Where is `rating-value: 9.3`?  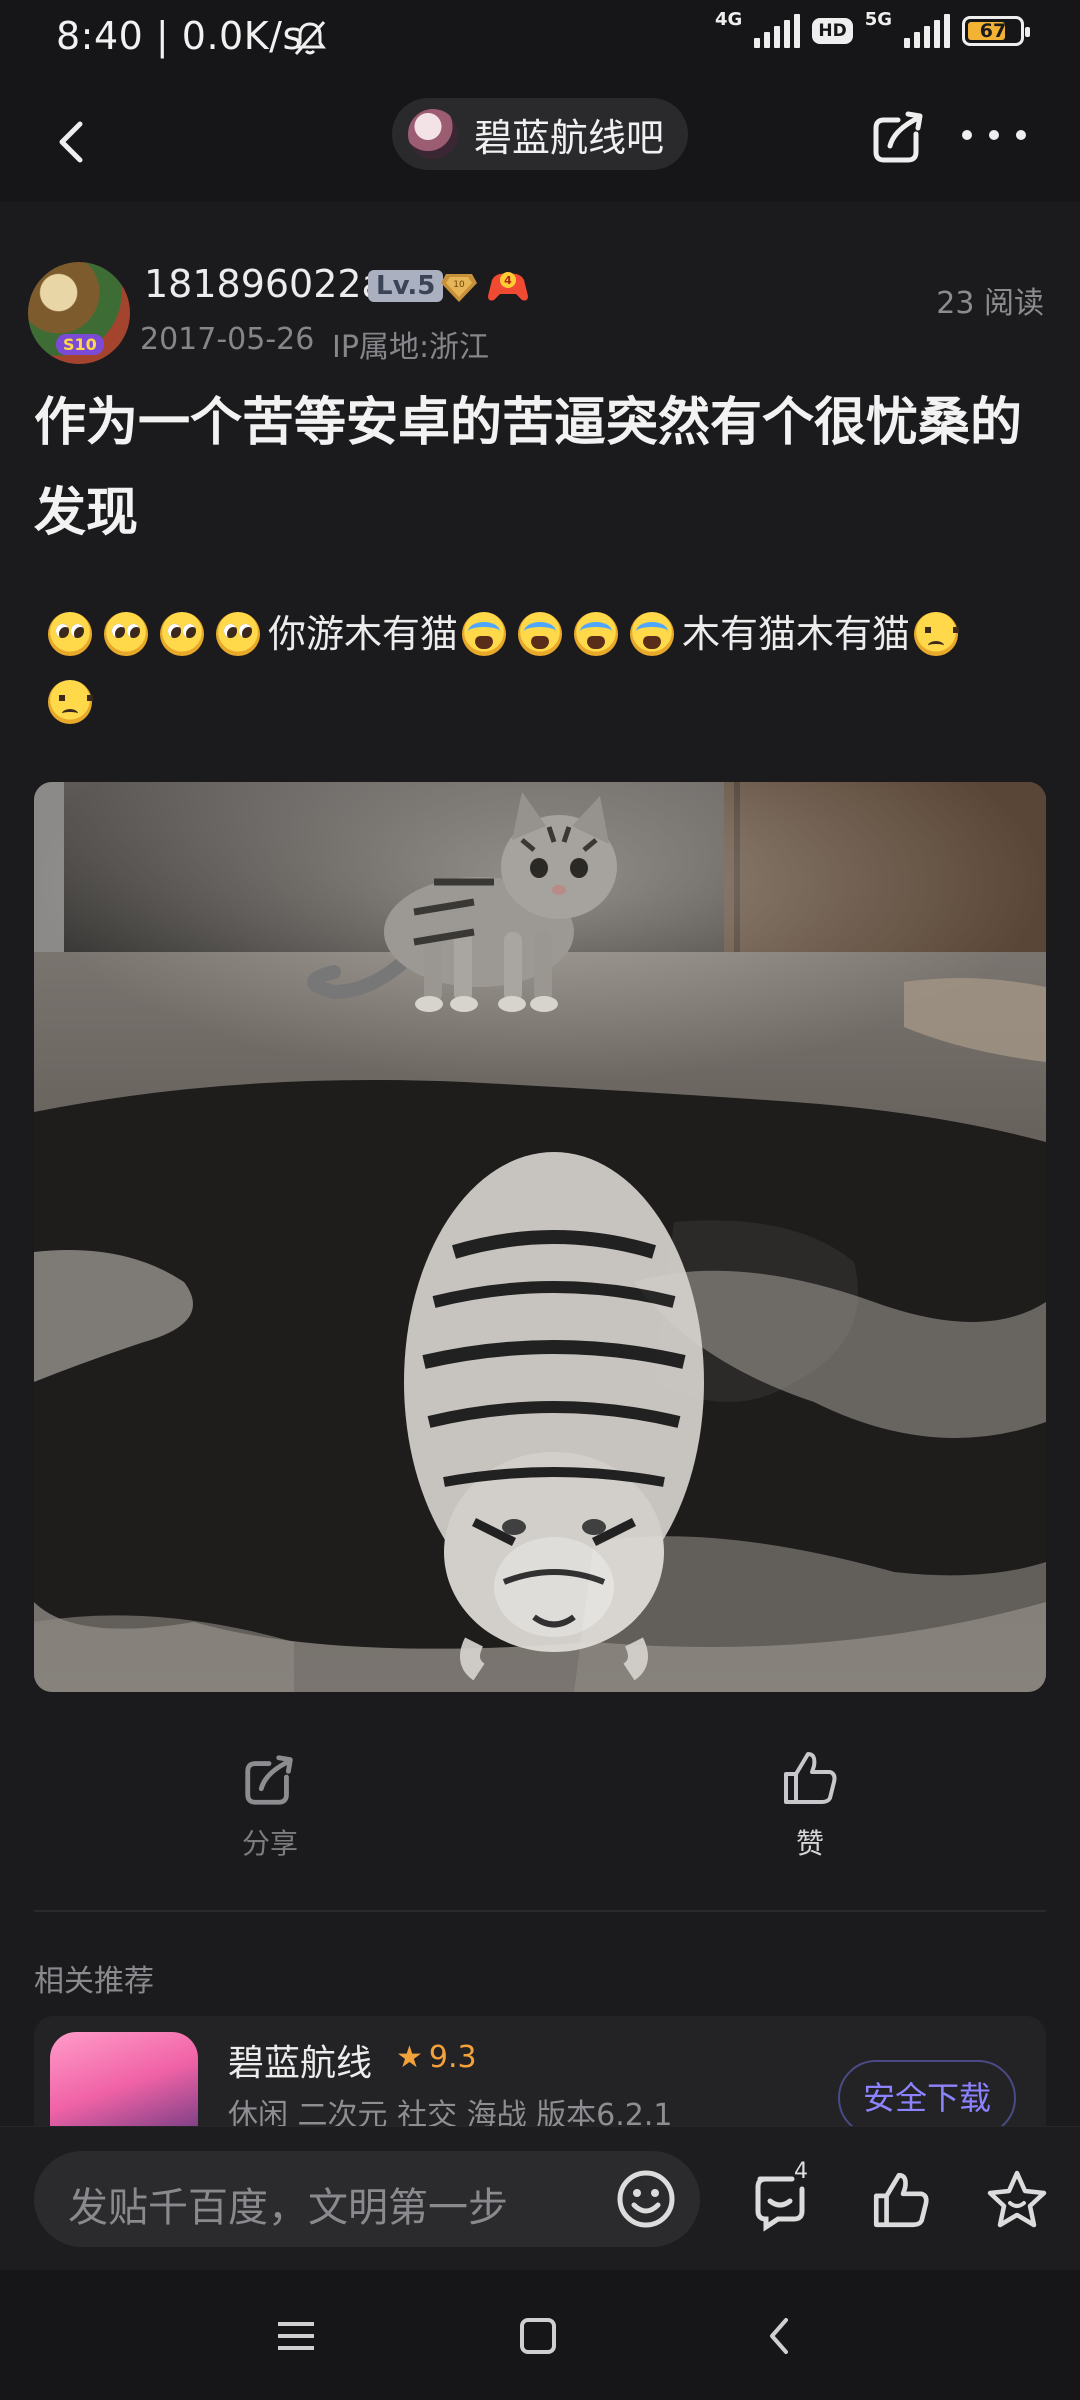 rating-value: 9.3 is located at coordinates (452, 2057).